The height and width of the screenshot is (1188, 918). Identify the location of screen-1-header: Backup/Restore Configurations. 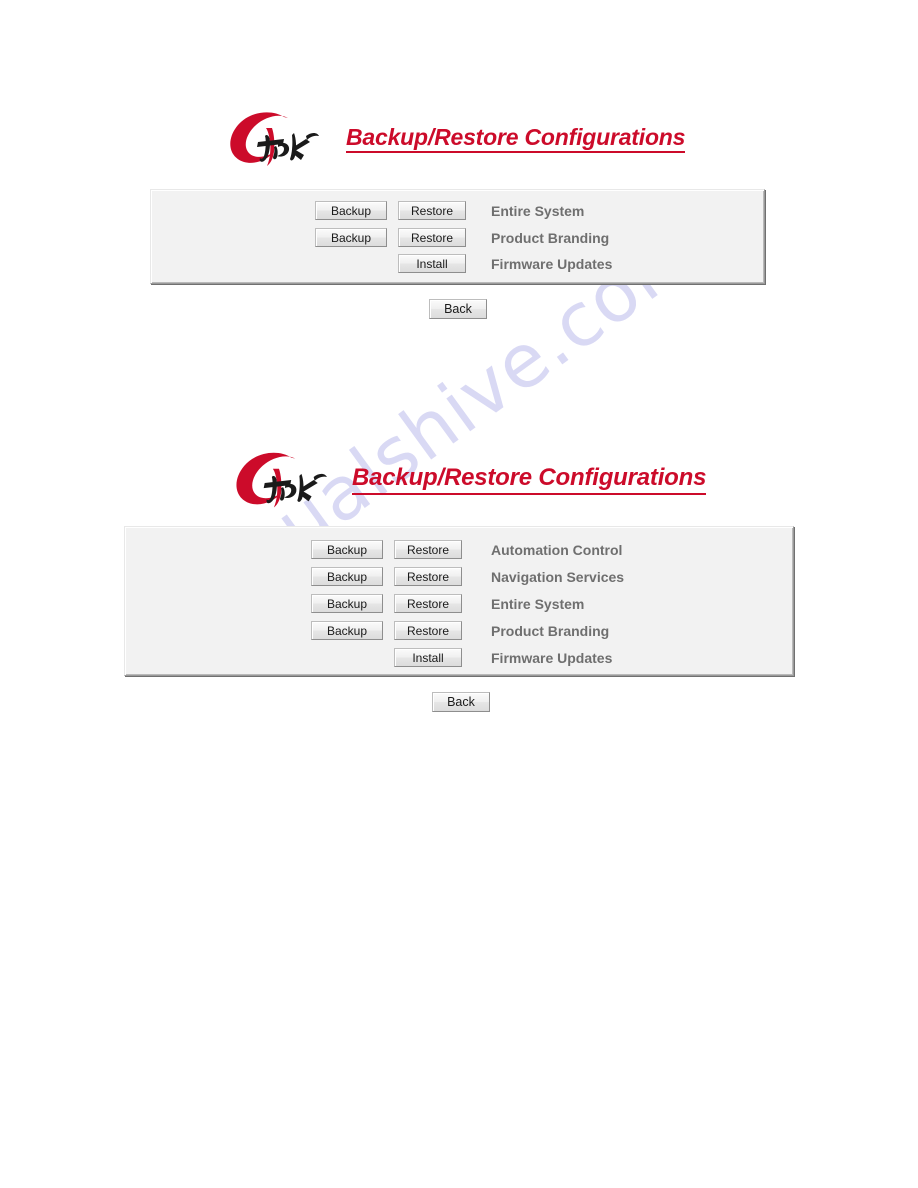
(453, 139).